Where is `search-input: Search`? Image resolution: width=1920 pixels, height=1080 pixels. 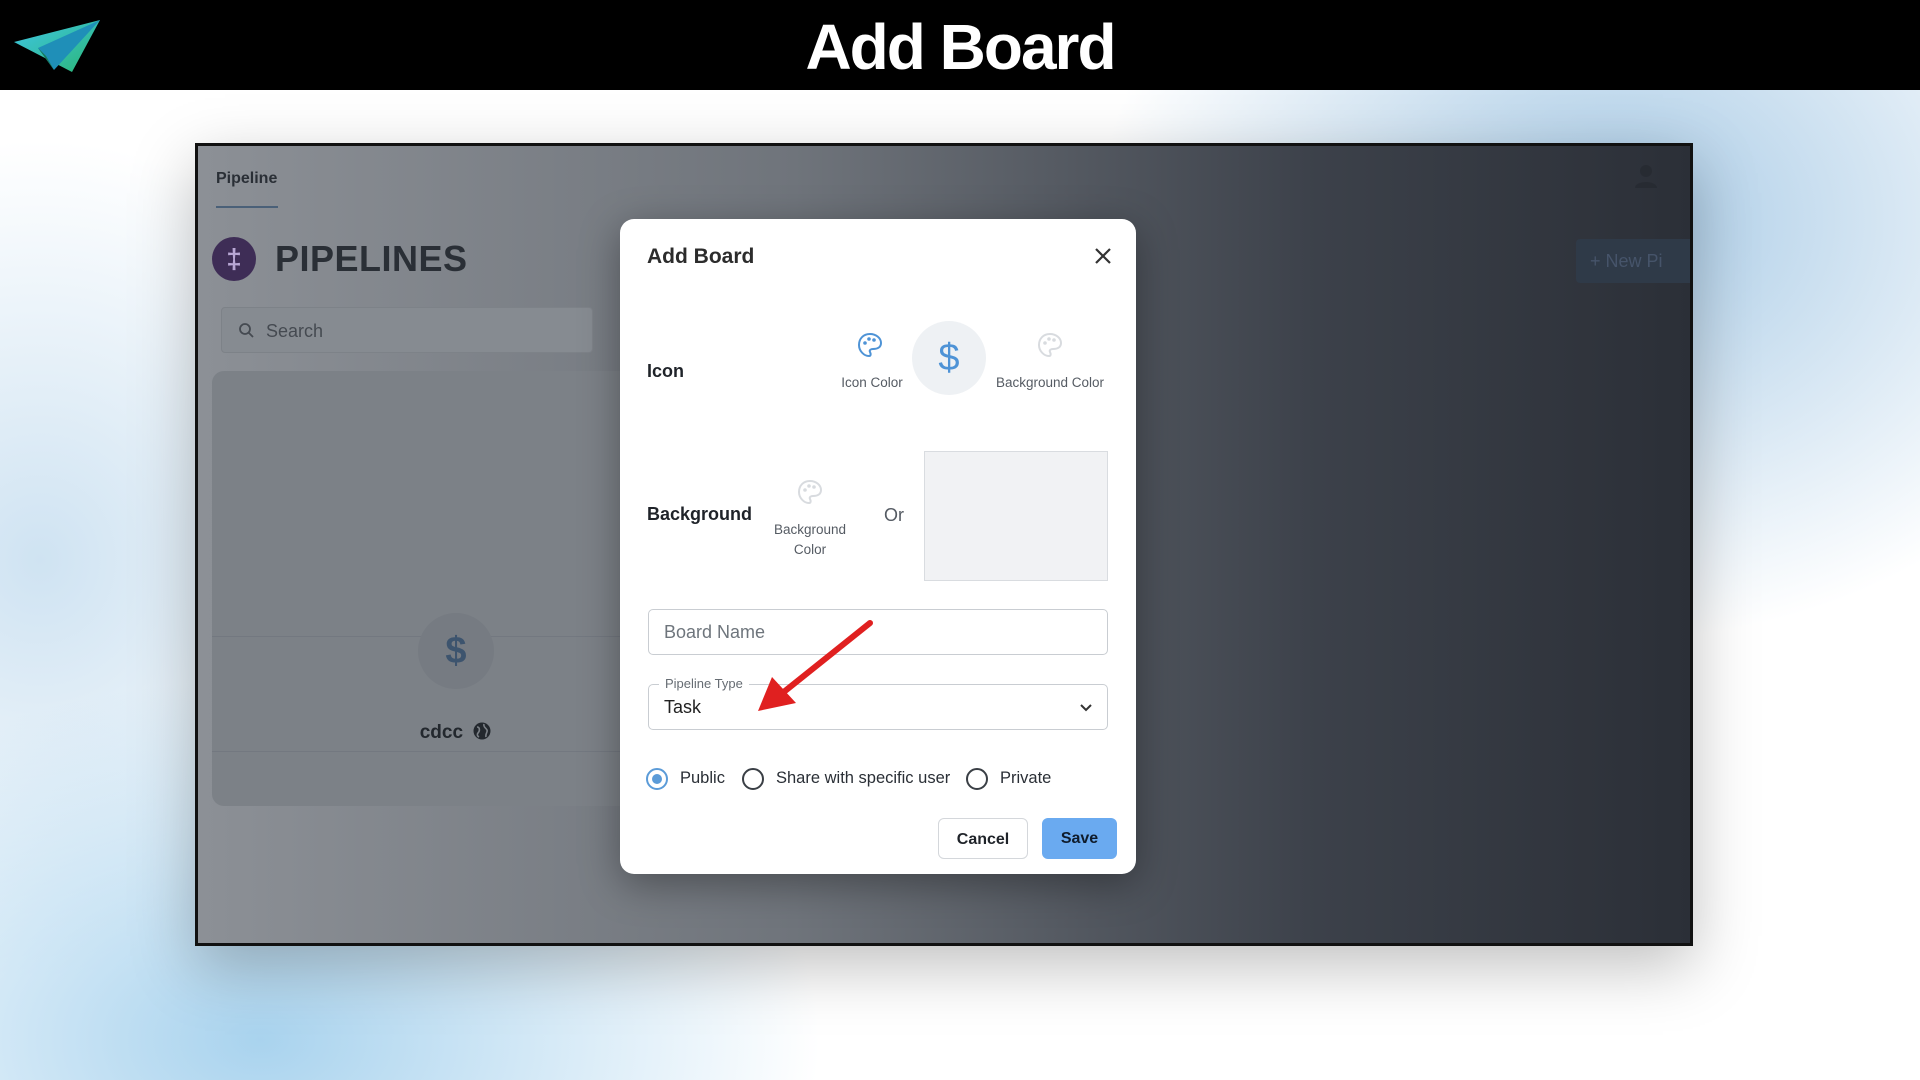 search-input: Search is located at coordinates (407, 330).